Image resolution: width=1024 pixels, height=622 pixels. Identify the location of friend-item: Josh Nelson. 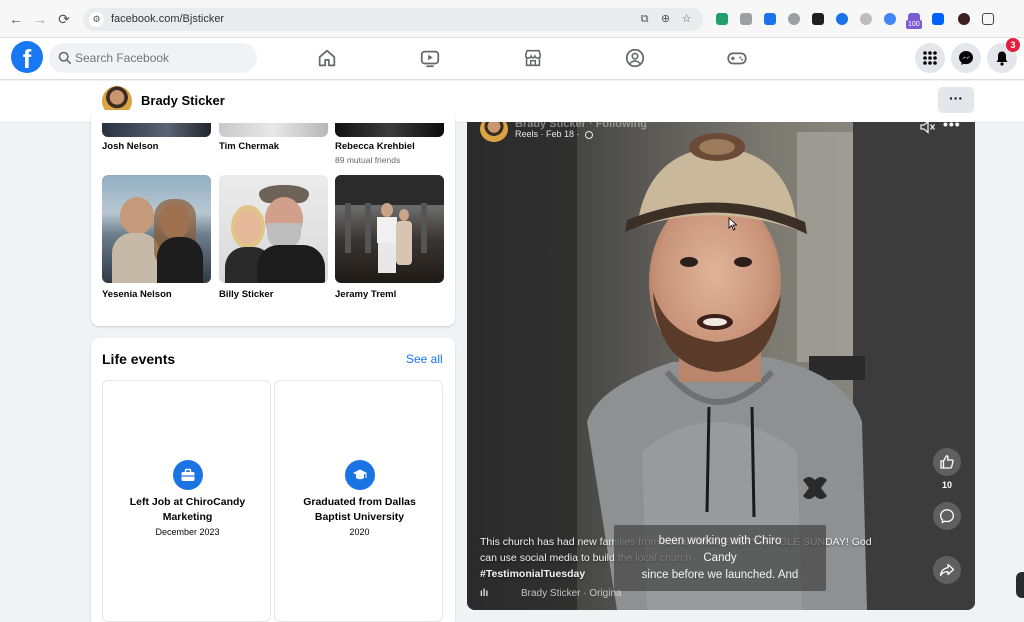
(156, 146).